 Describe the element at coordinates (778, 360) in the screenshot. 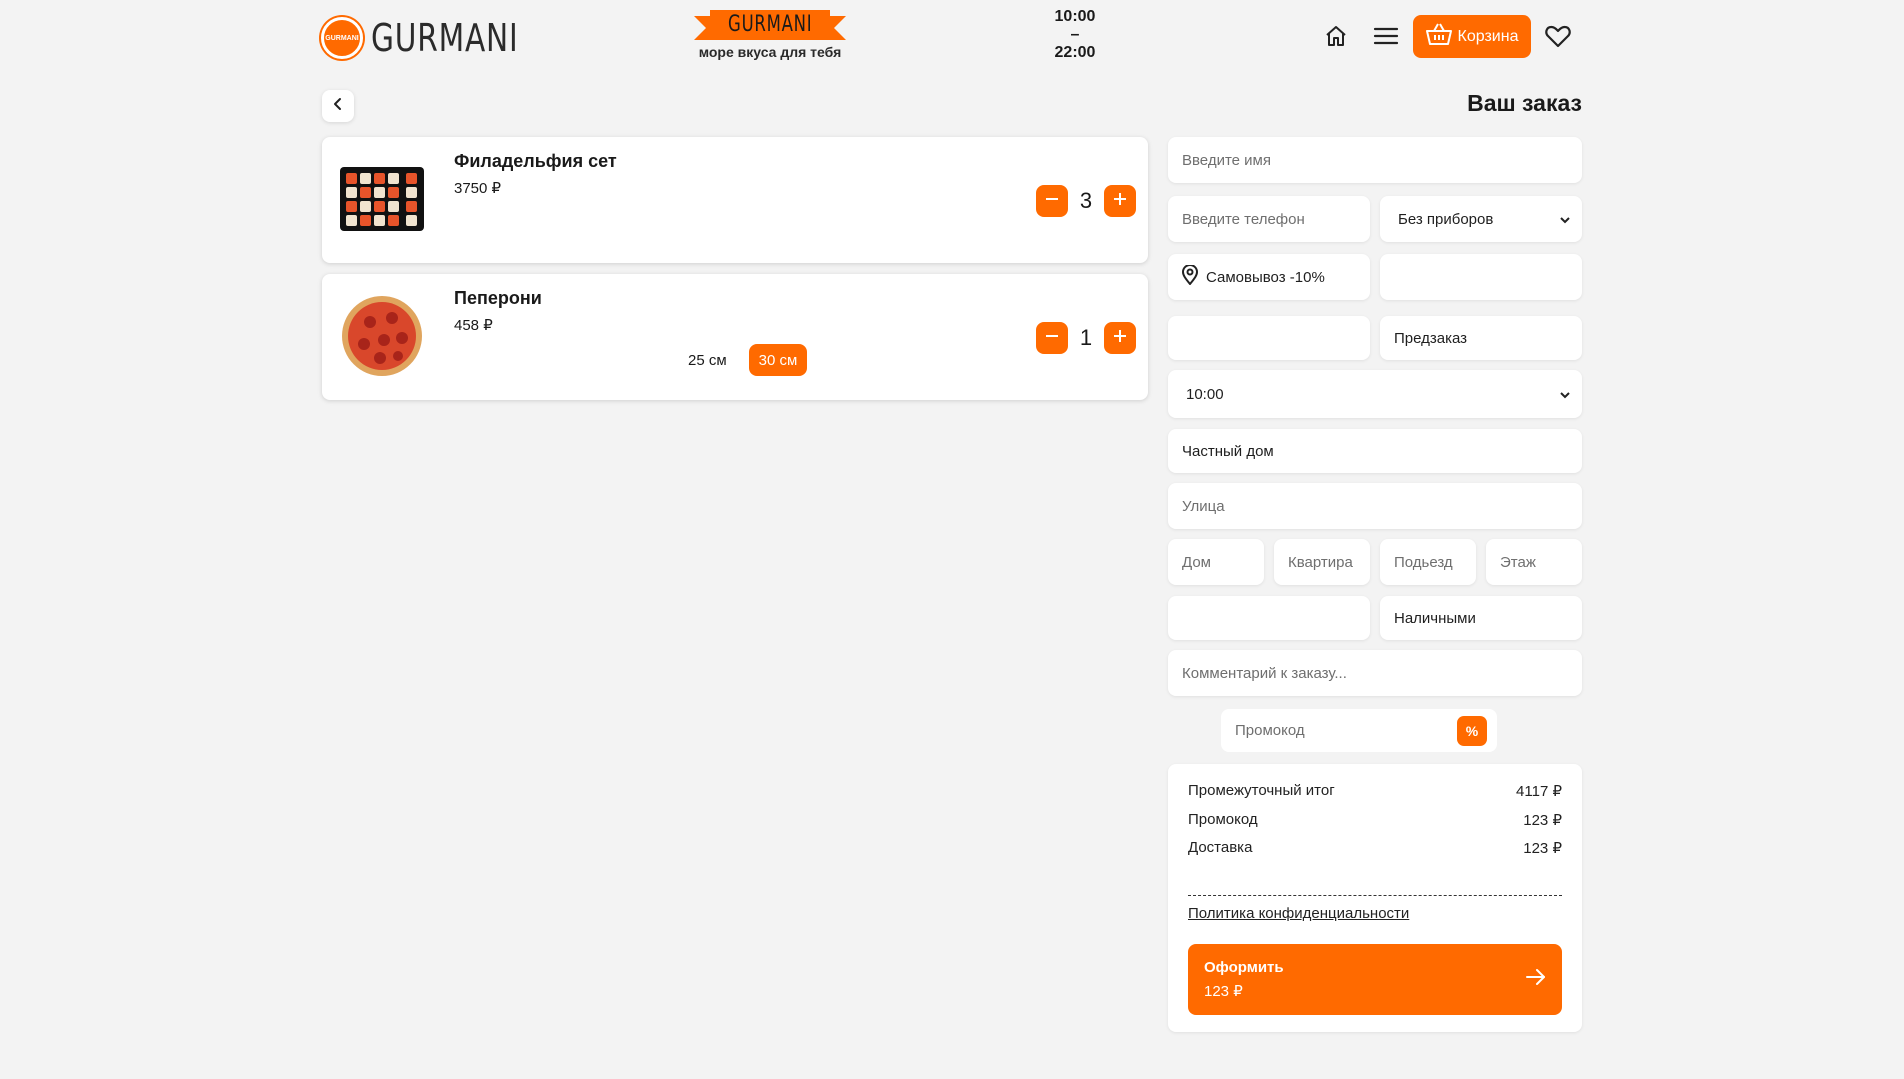

I see `size-option-selected: 30 см` at that location.